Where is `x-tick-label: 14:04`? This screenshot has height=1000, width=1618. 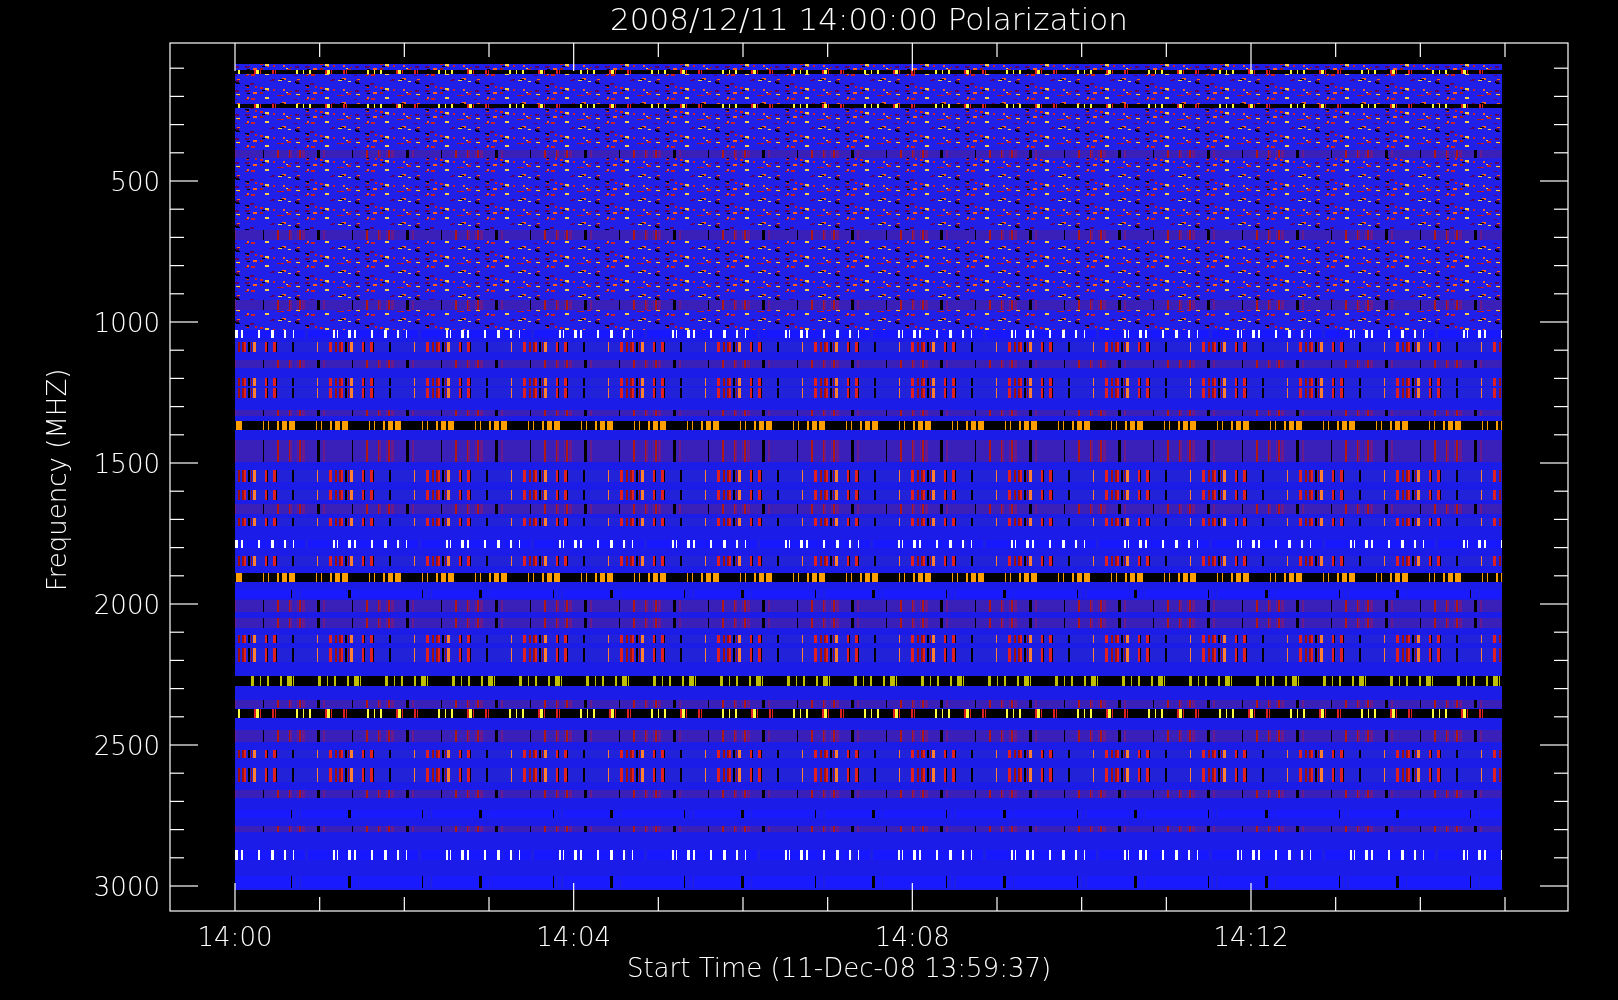
x-tick-label: 14:04 is located at coordinates (574, 937).